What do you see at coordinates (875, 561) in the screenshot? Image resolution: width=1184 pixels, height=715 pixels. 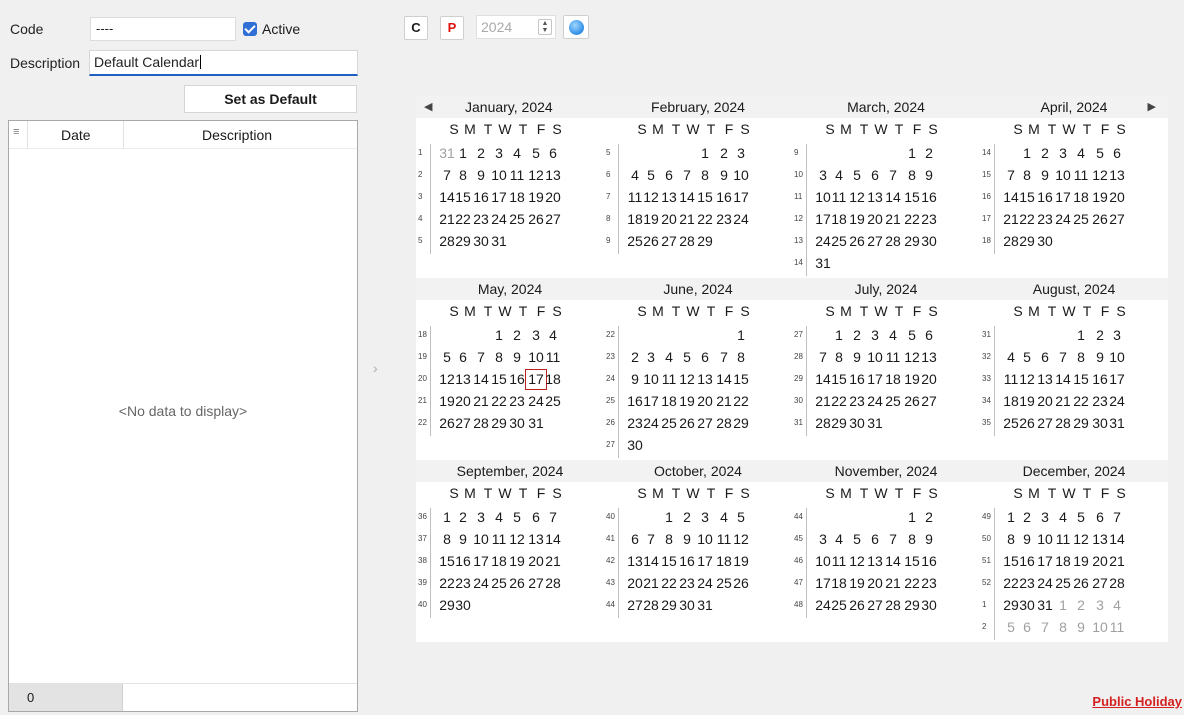 I see `day-cell: 13` at bounding box center [875, 561].